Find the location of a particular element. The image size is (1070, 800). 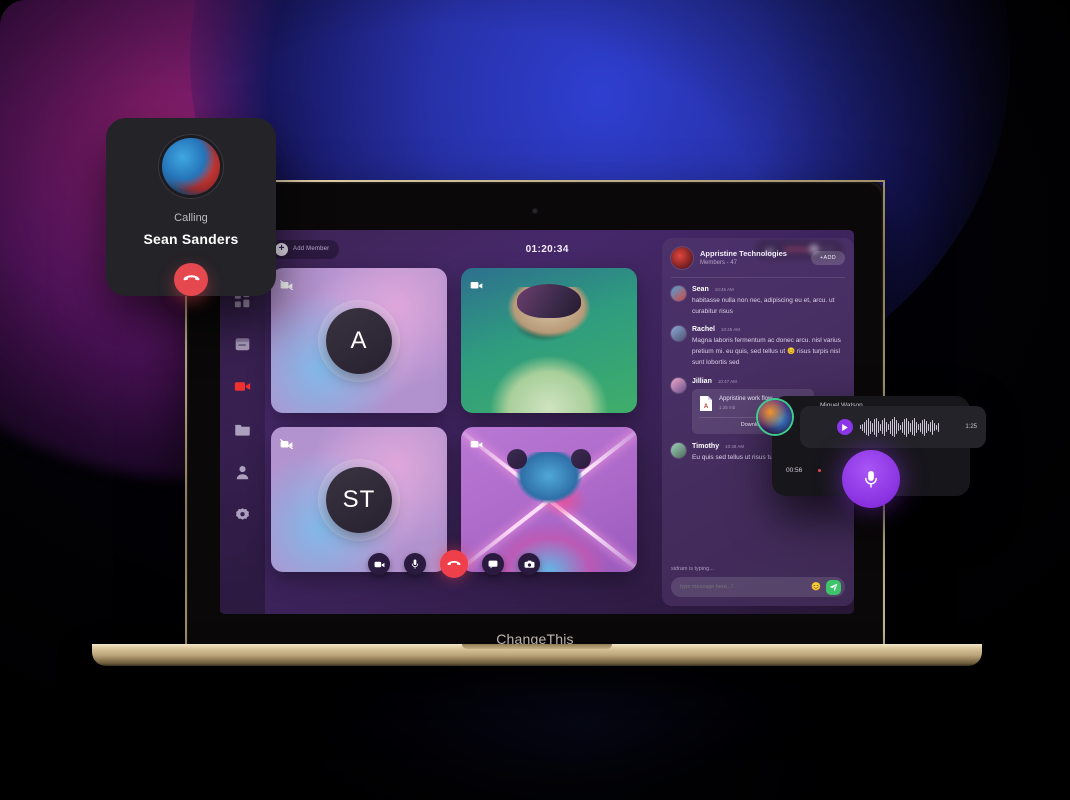

message-input is located at coordinates (743, 587).